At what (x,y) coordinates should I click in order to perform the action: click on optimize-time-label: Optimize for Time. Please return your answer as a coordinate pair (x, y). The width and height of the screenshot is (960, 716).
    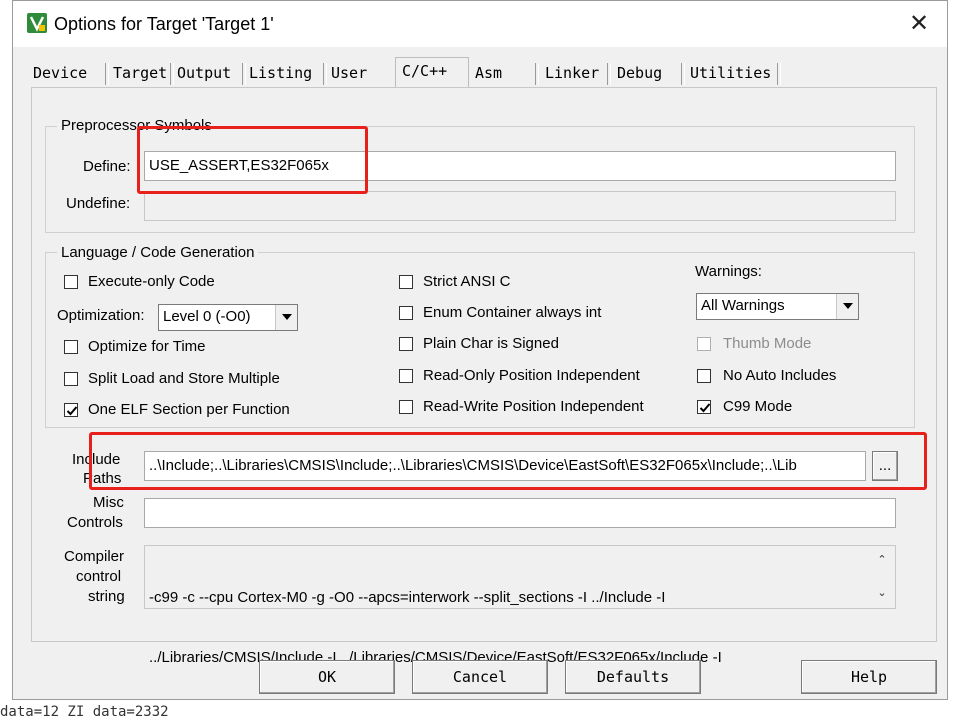
    Looking at the image, I should click on (147, 346).